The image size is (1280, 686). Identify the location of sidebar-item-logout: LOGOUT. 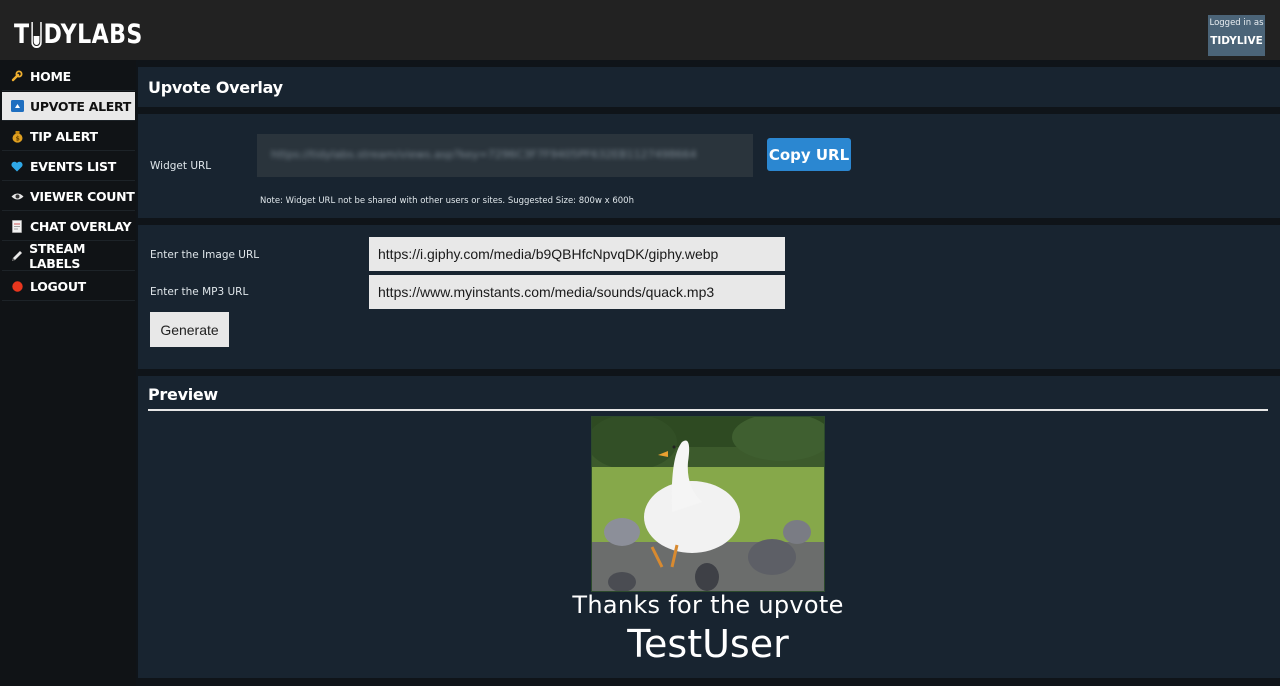
(68, 286).